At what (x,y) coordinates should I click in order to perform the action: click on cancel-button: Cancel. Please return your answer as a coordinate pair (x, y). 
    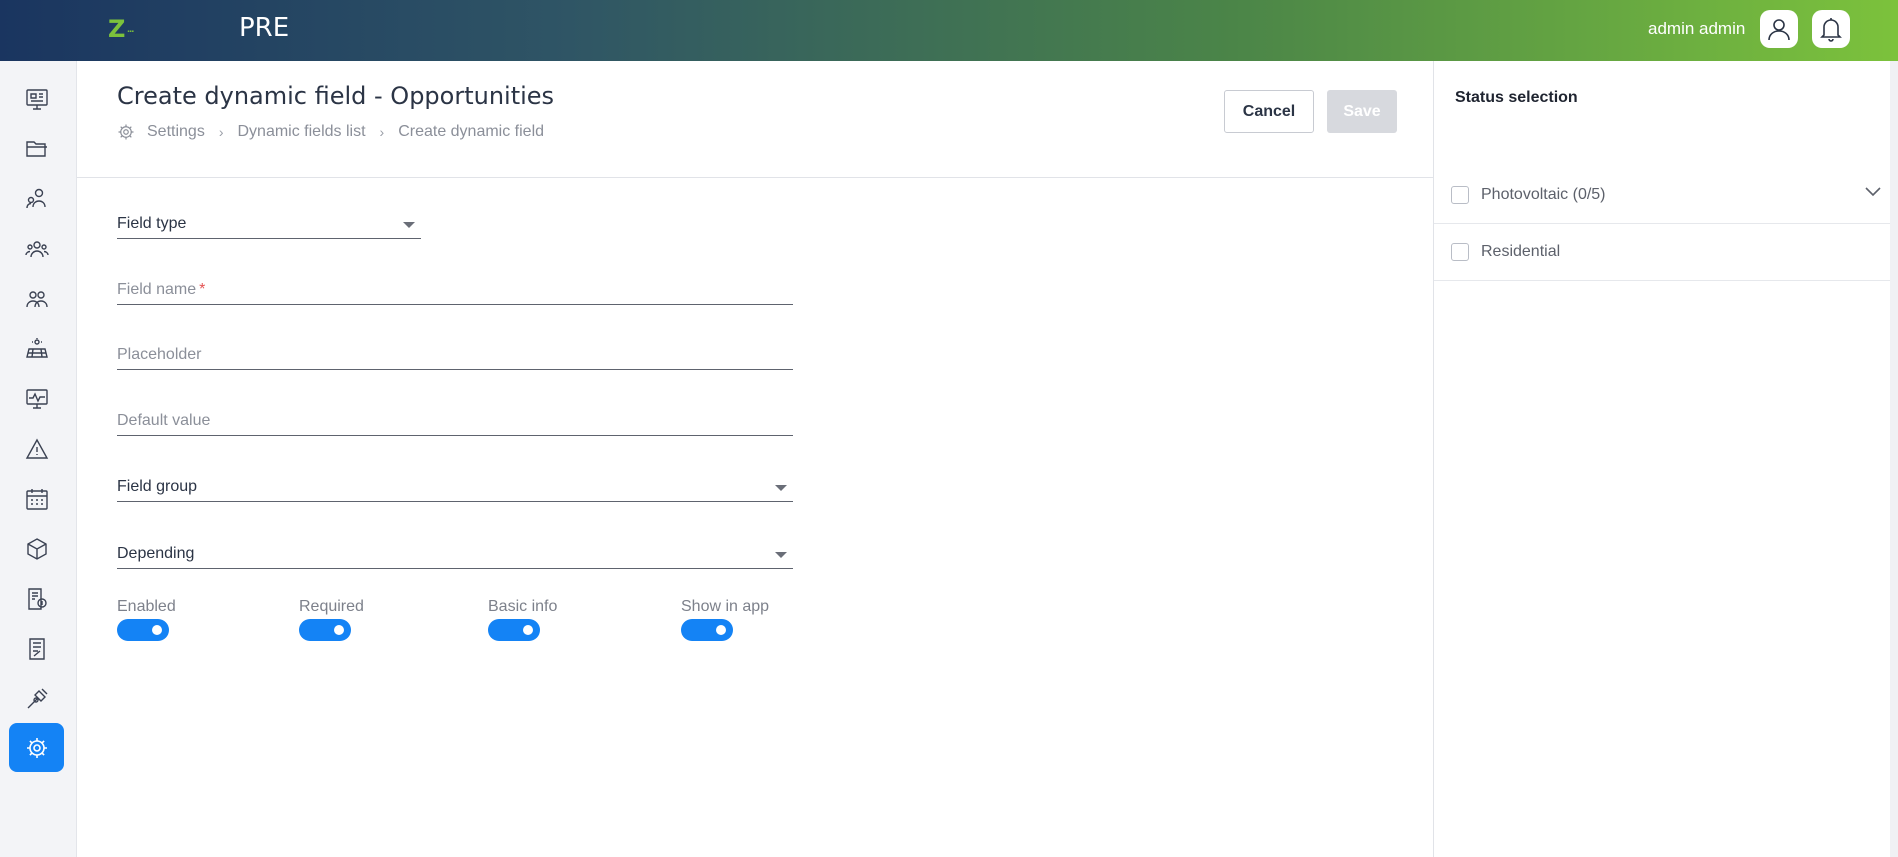
    Looking at the image, I should click on (1269, 111).